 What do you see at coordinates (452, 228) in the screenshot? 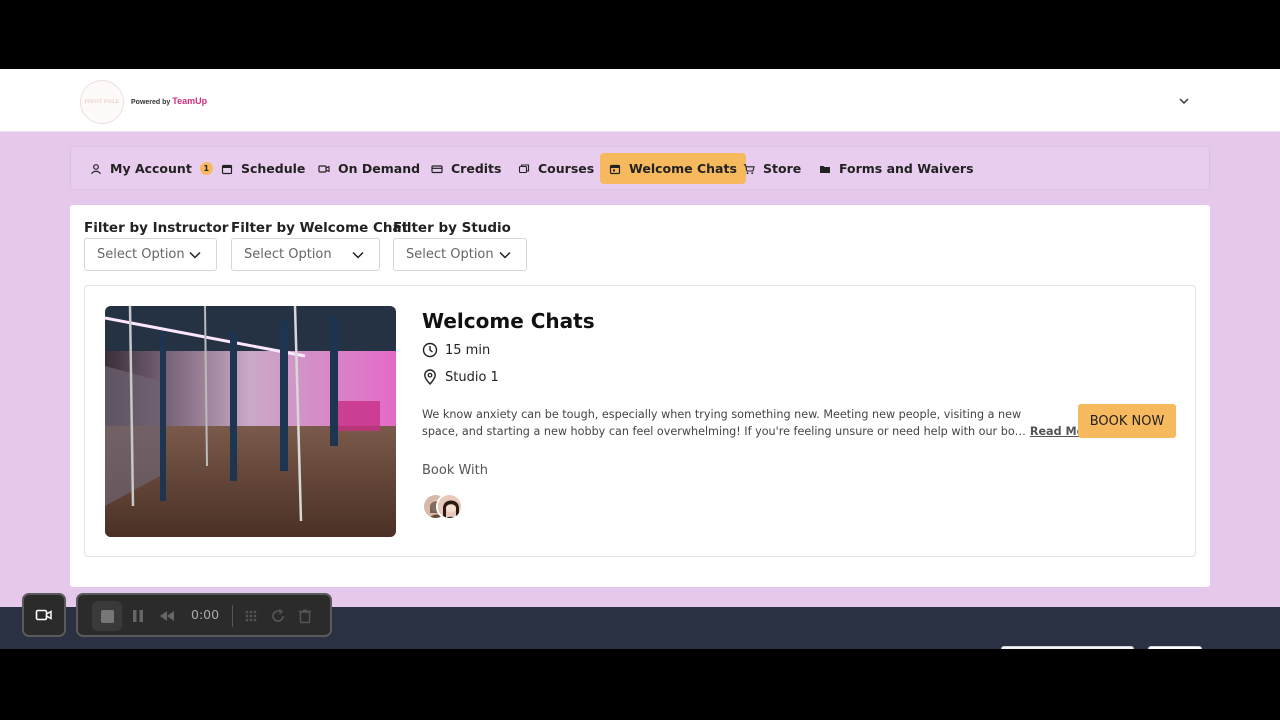
I see `filter-studio-label: Filter by Studio` at bounding box center [452, 228].